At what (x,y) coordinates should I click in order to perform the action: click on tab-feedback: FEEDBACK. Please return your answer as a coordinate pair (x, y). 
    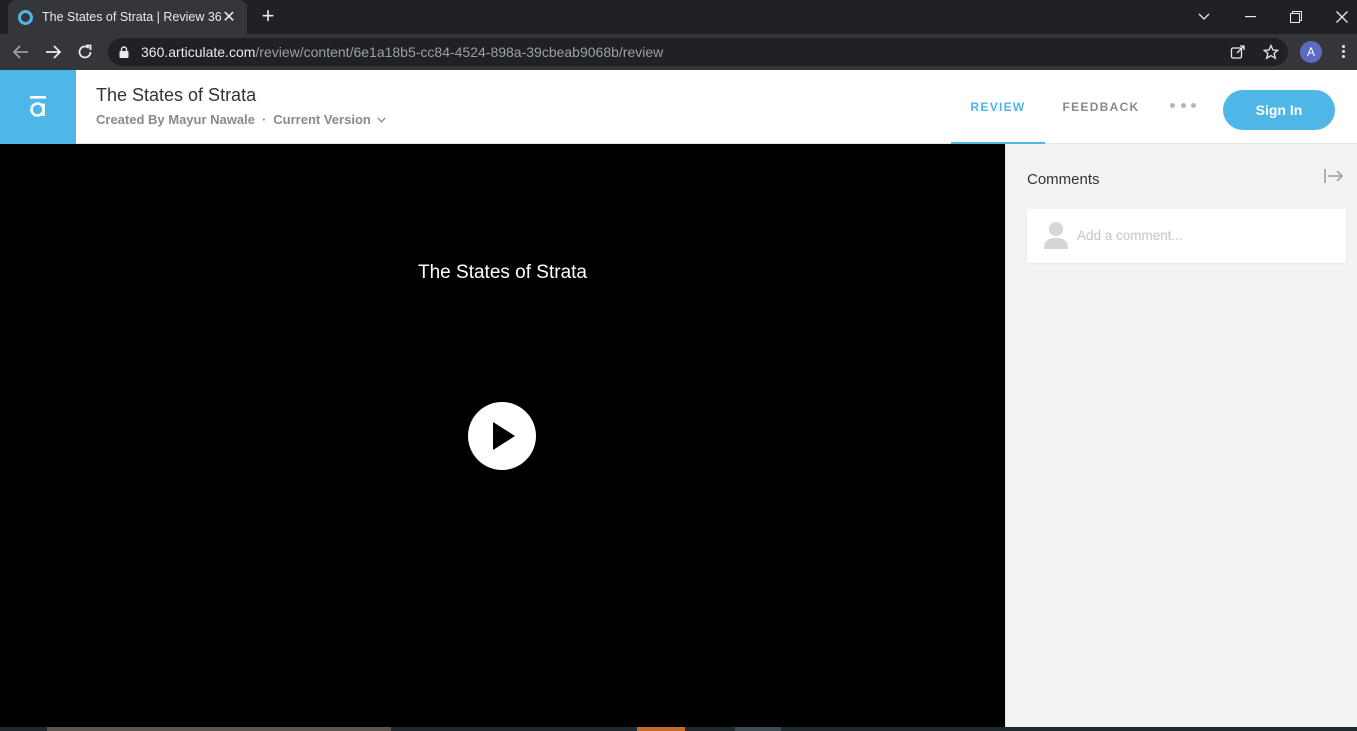
    Looking at the image, I should click on (1101, 107).